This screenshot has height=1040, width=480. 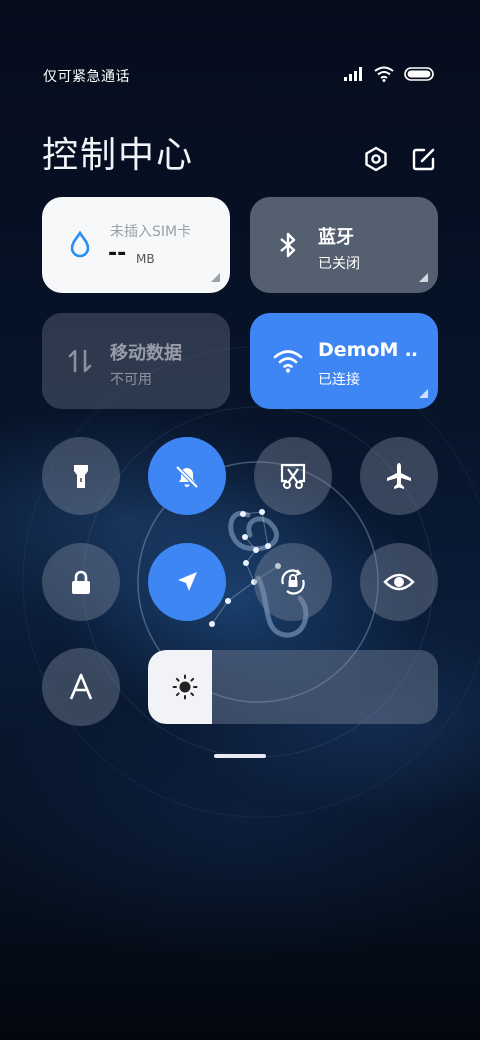 I want to click on carrier-status: 仅可紧急通话, so click(x=86, y=77).